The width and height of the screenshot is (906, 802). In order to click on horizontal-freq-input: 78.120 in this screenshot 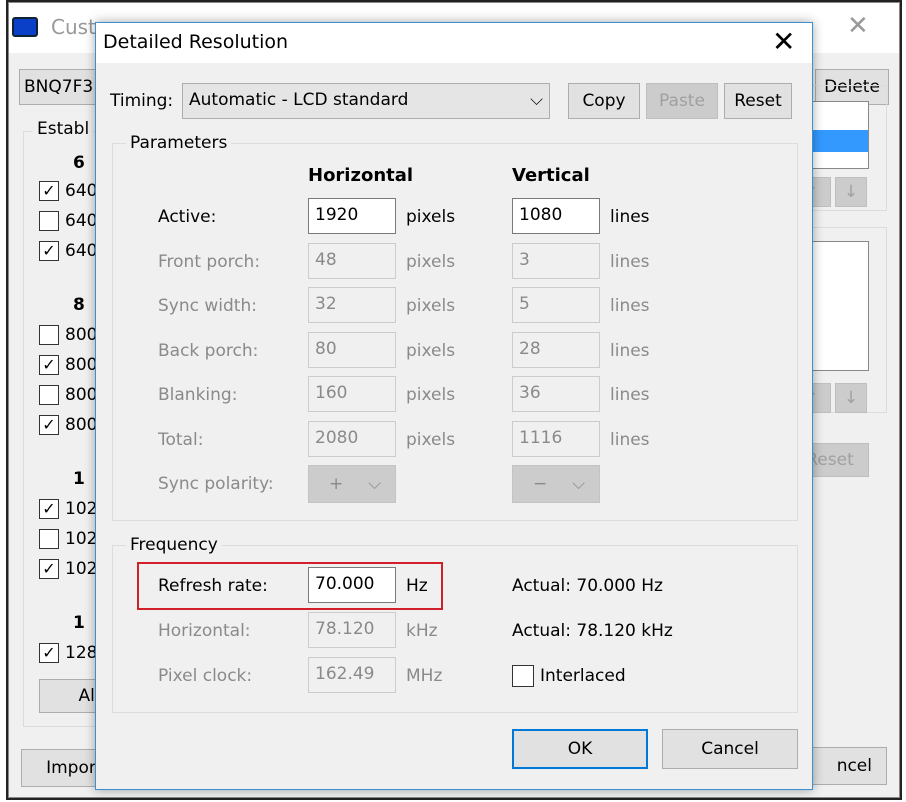, I will do `click(352, 630)`.